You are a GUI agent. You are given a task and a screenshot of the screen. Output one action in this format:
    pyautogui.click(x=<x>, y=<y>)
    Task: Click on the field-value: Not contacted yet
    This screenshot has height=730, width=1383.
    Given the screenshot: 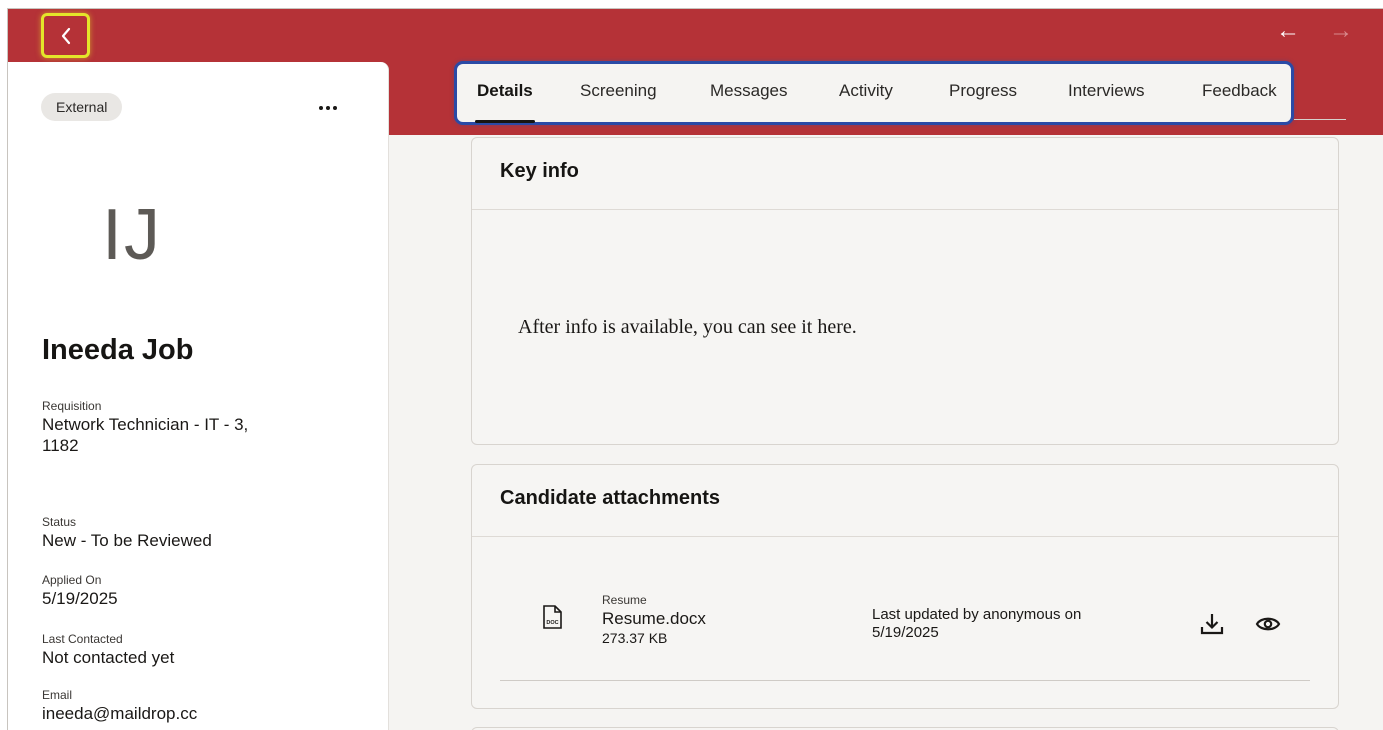 What is the action you would take?
    pyautogui.click(x=108, y=657)
    